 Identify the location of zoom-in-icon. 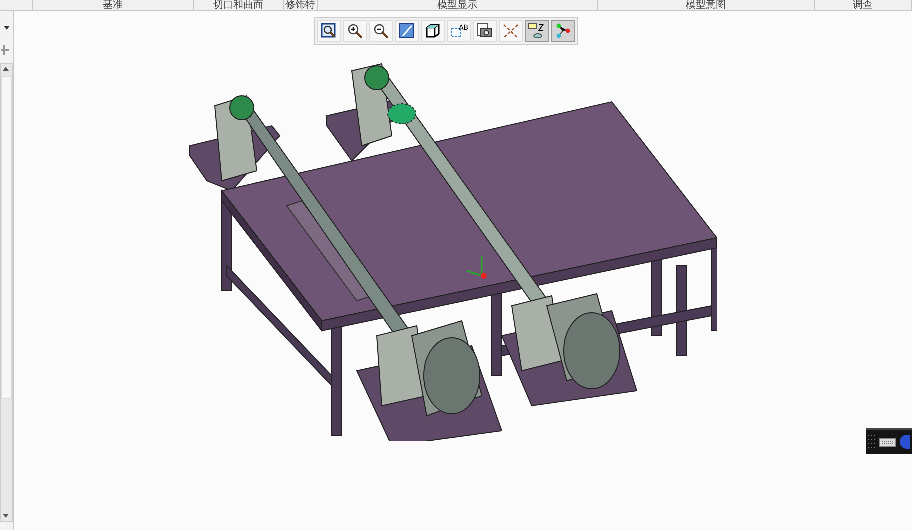
(355, 31).